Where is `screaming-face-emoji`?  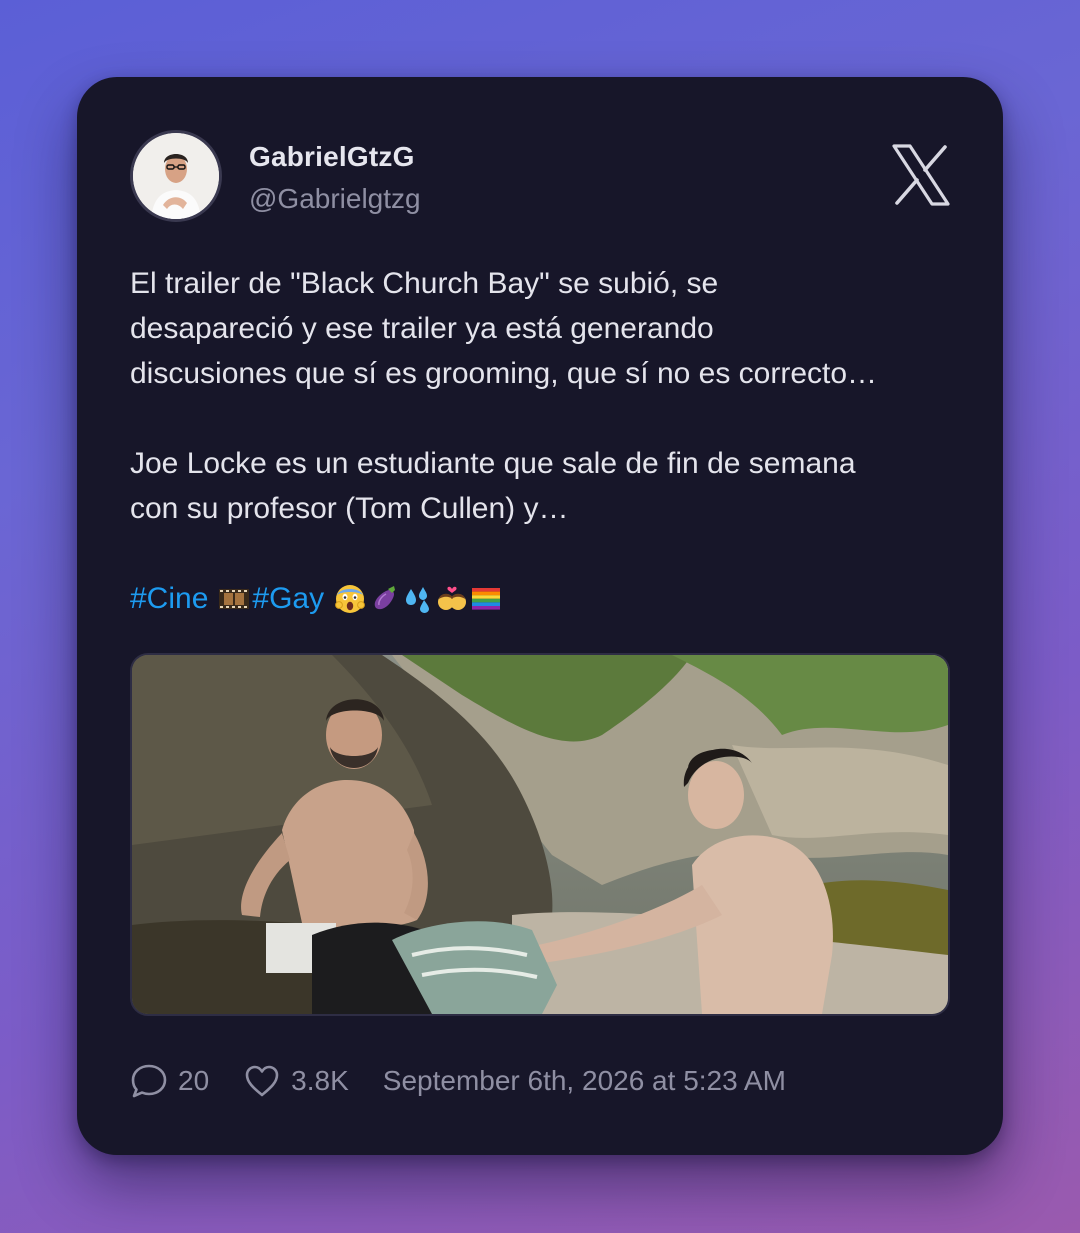 screaming-face-emoji is located at coordinates (350, 598).